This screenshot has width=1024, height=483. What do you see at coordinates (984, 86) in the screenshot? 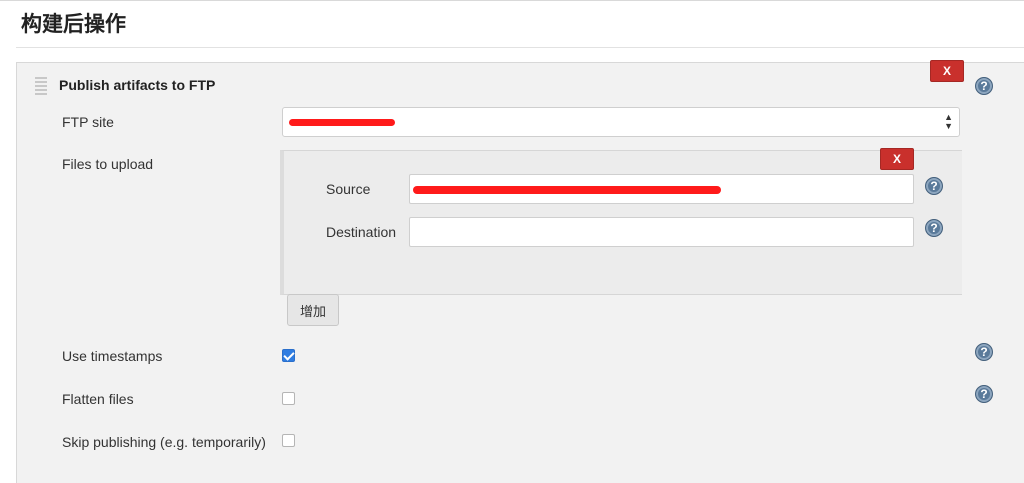
I see `help-publisher-icon: ?` at bounding box center [984, 86].